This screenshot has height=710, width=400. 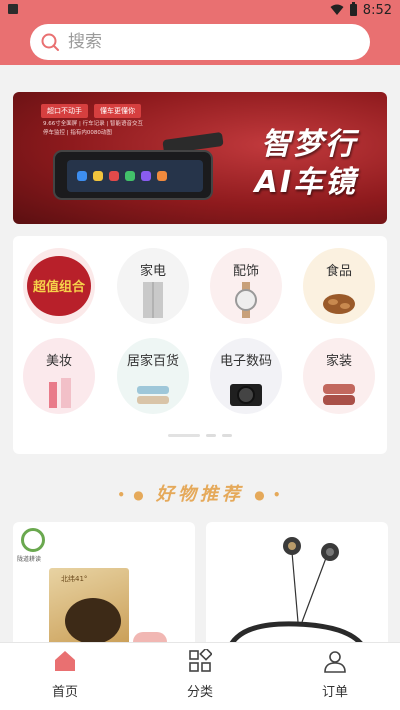 I want to click on notification-icon, so click(x=13, y=9).